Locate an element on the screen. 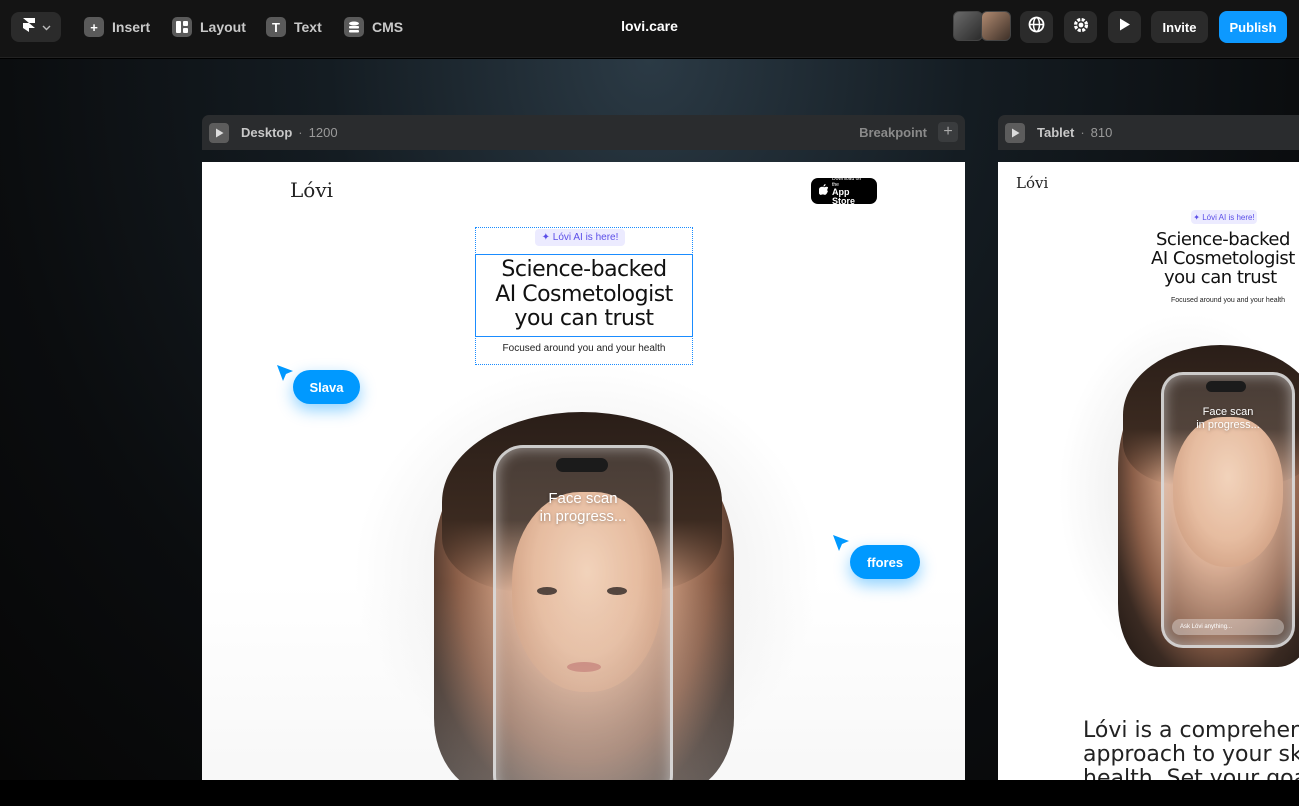  add-breakpoint-button: + is located at coordinates (948, 132).